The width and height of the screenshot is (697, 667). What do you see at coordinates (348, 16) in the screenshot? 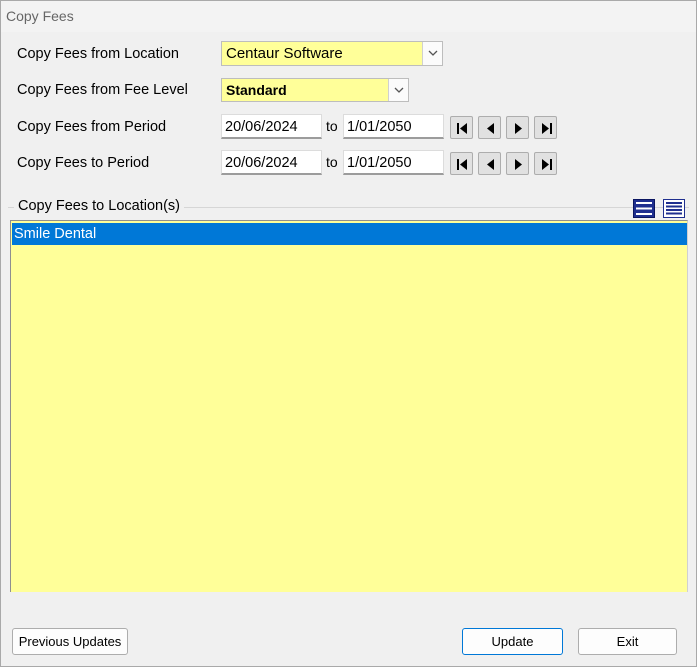
I see `title-bar: Copy Fees` at bounding box center [348, 16].